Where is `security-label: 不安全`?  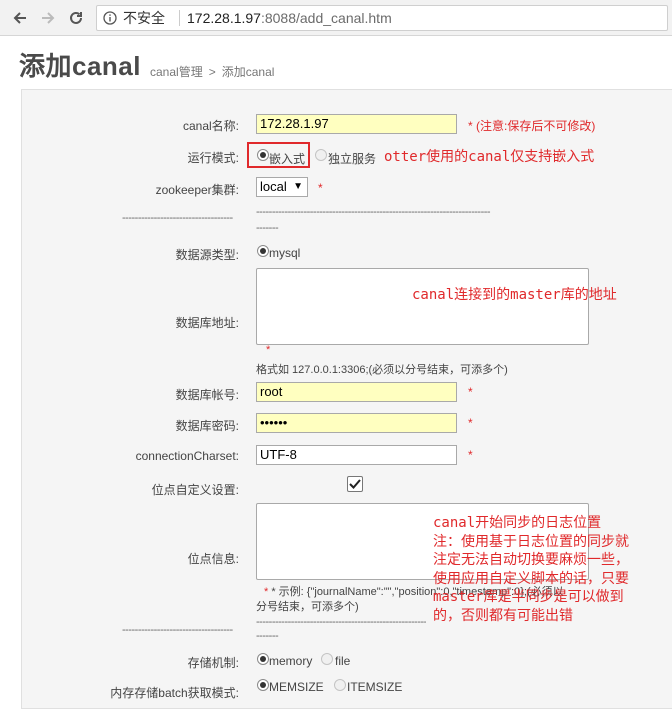
security-label: 不安全 is located at coordinates (144, 18).